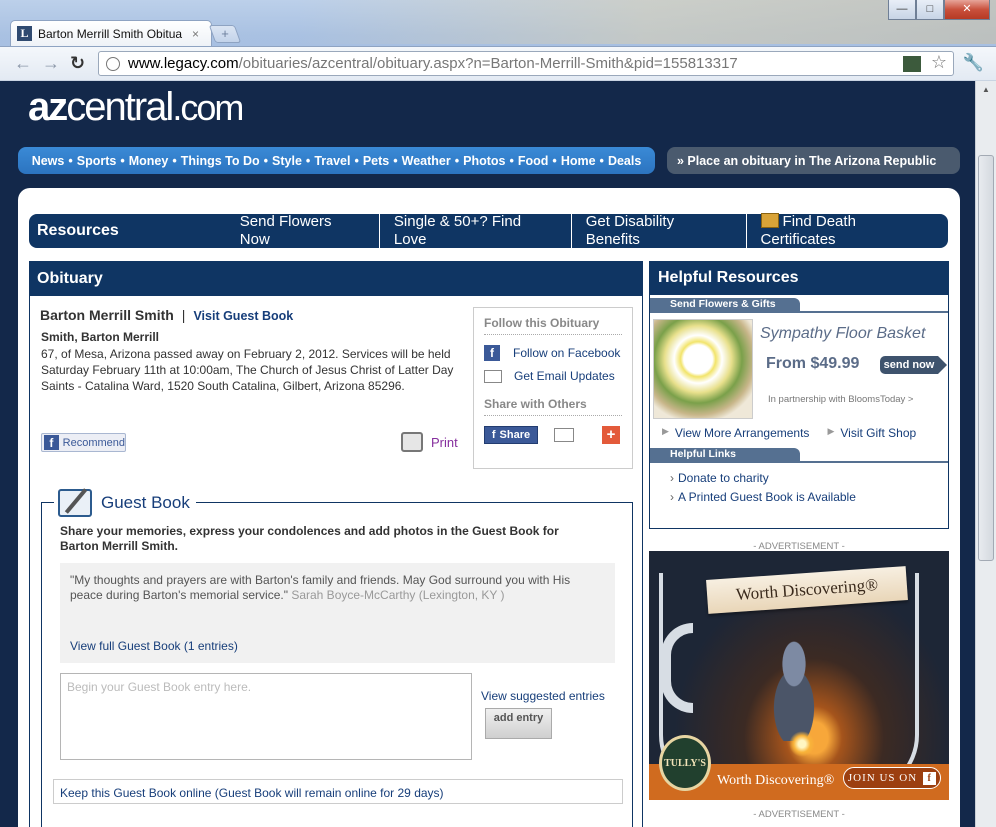 This screenshot has height=827, width=996. I want to click on close-window-button: ✕, so click(967, 10).